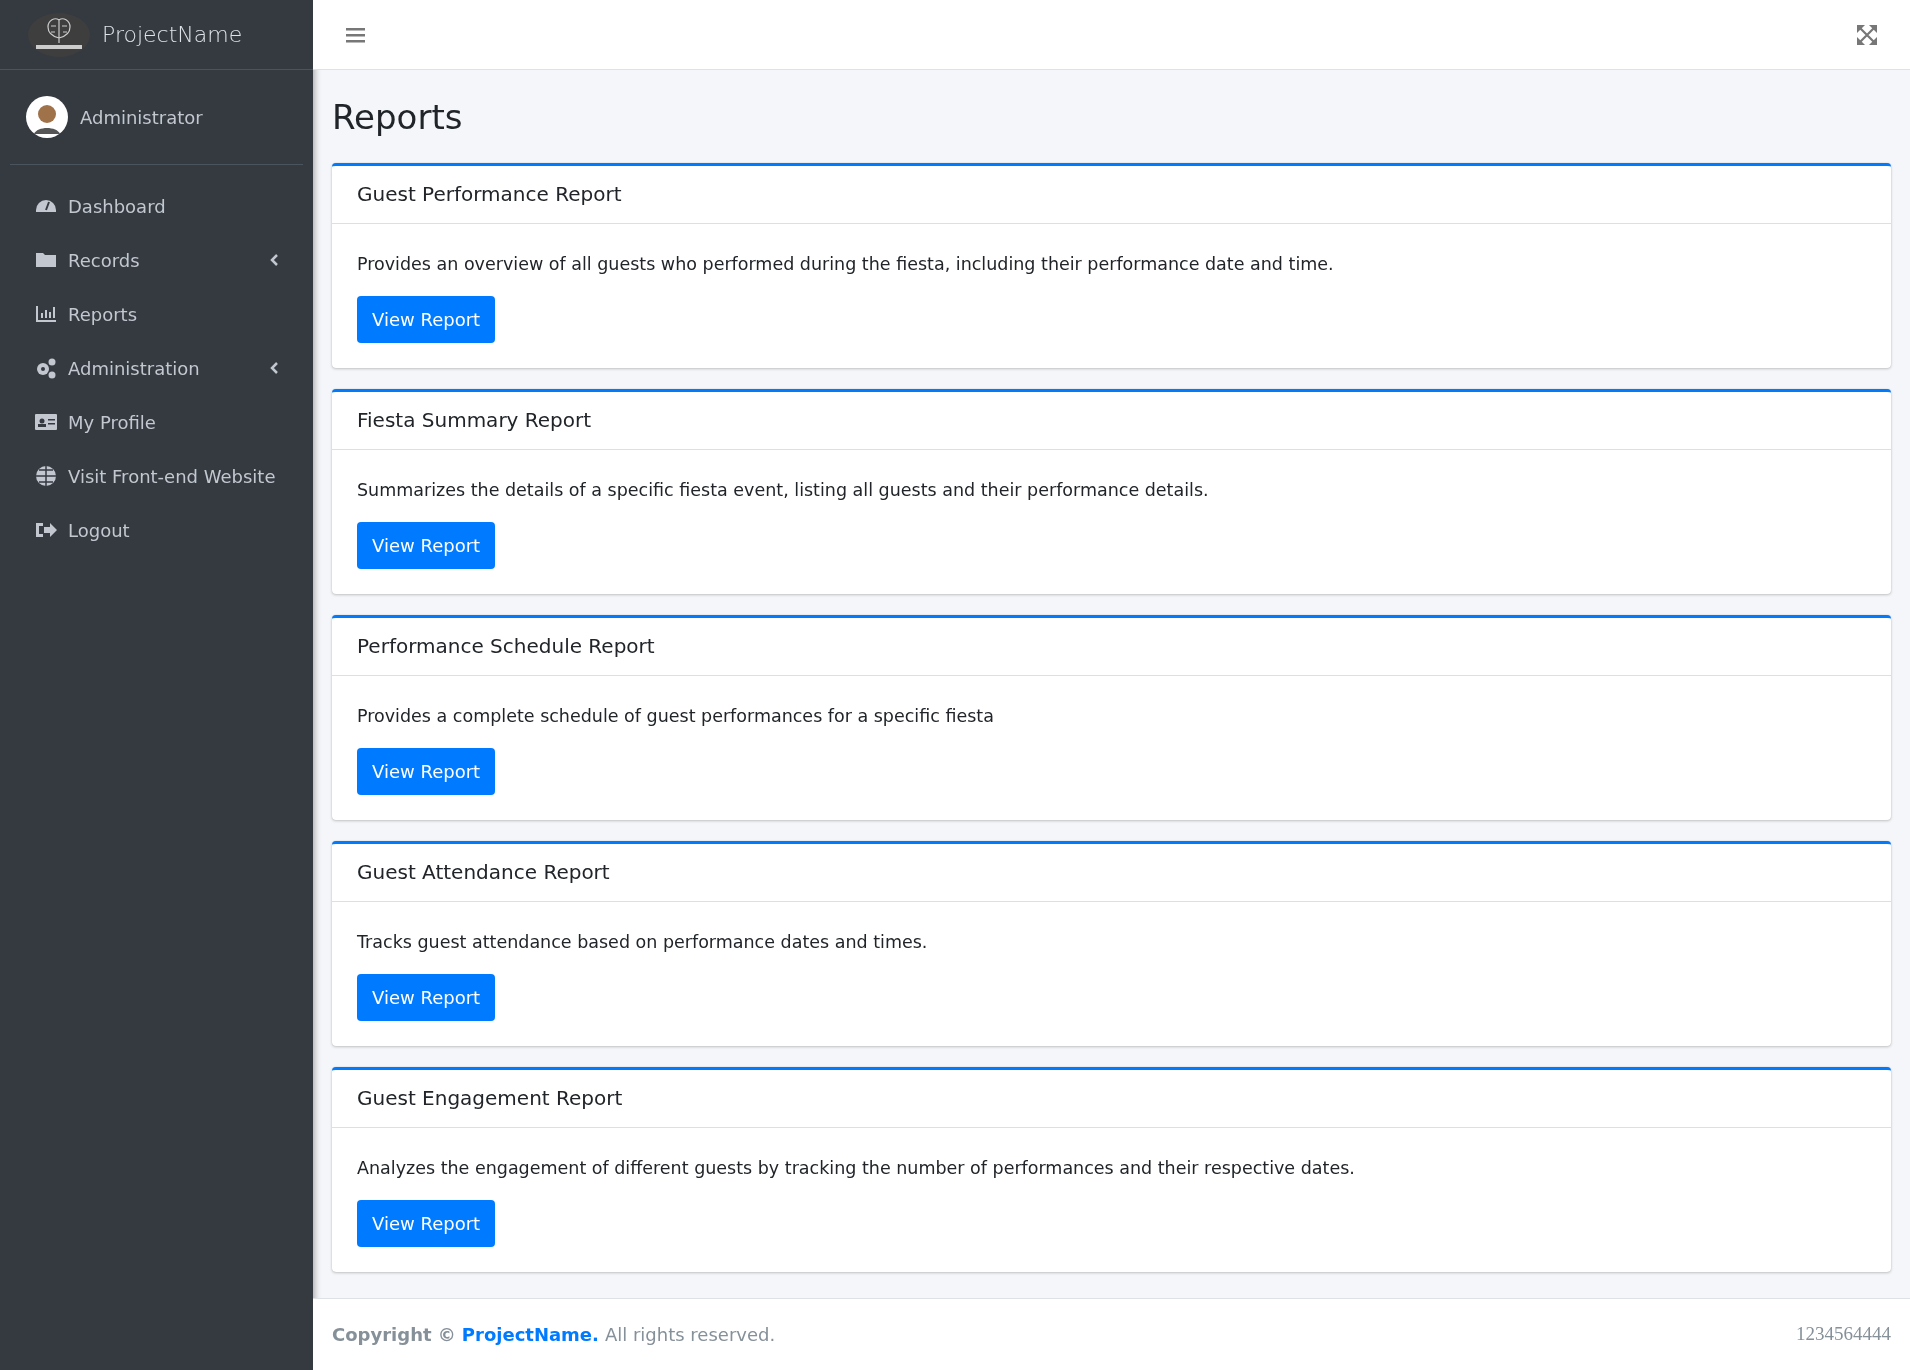 The height and width of the screenshot is (1370, 1910). Describe the element at coordinates (490, 1098) in the screenshot. I see `card-title: Guest Engagement Report` at that location.